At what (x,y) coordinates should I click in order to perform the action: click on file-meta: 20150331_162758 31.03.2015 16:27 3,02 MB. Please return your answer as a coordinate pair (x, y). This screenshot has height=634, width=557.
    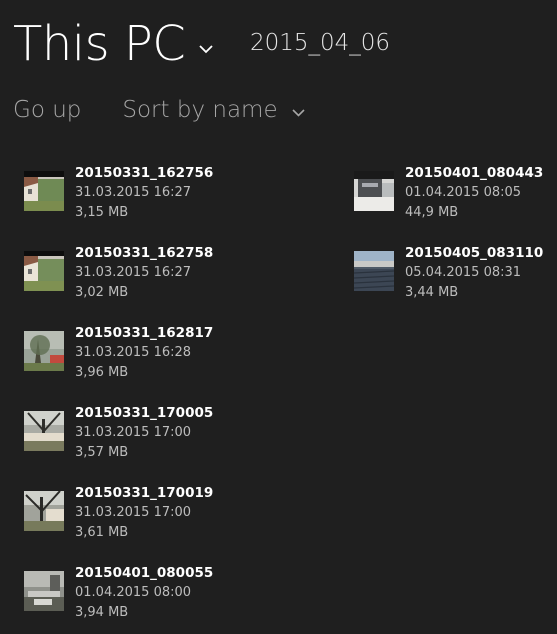
    Looking at the image, I should click on (144, 273).